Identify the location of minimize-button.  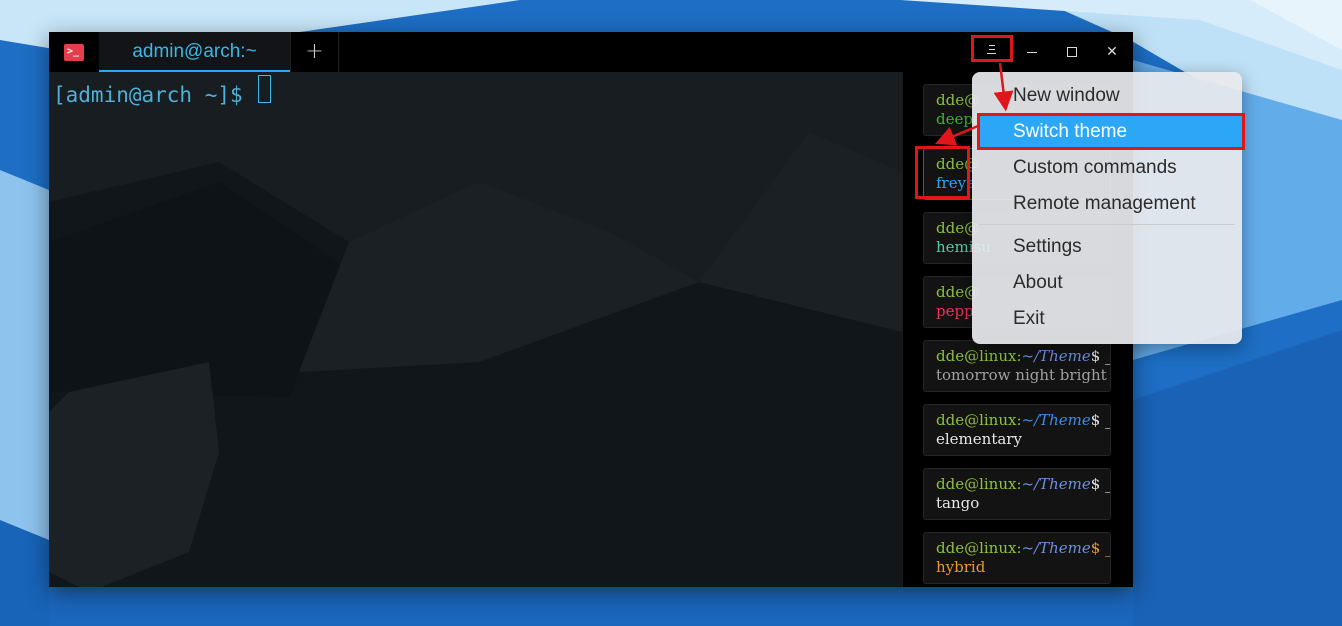
(1032, 52).